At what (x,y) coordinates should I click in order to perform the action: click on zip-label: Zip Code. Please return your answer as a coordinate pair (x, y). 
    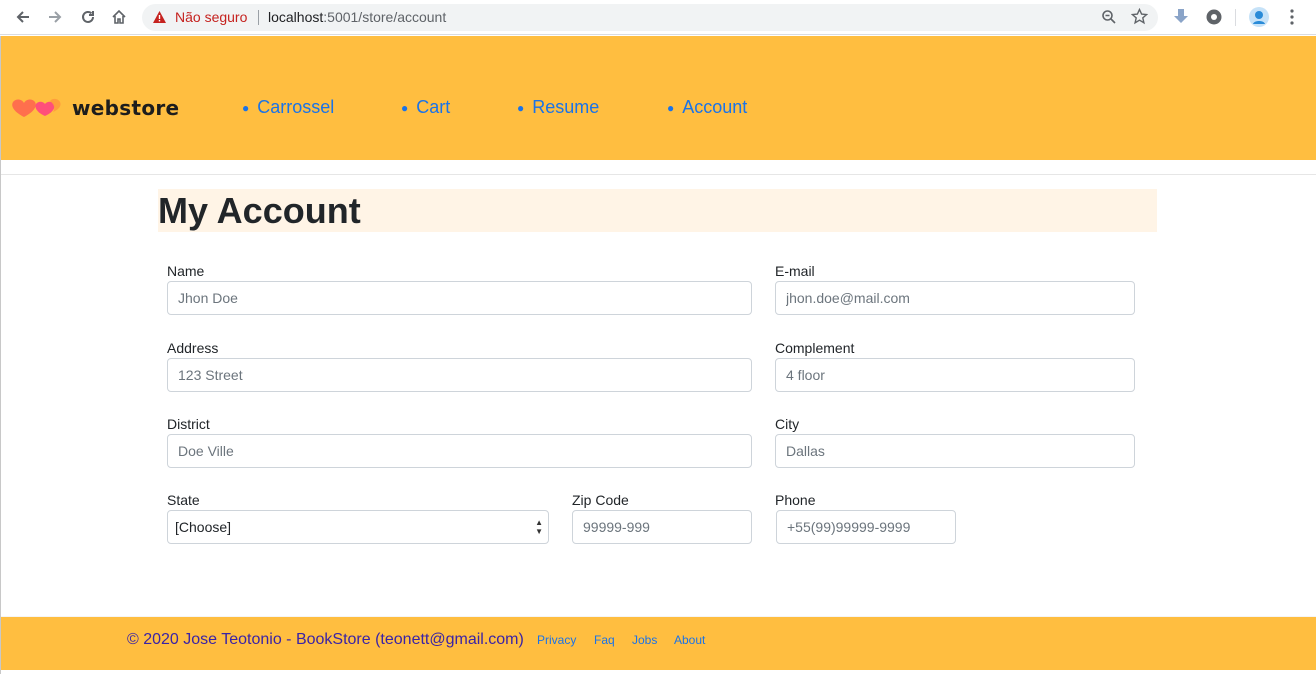
    Looking at the image, I should click on (600, 500).